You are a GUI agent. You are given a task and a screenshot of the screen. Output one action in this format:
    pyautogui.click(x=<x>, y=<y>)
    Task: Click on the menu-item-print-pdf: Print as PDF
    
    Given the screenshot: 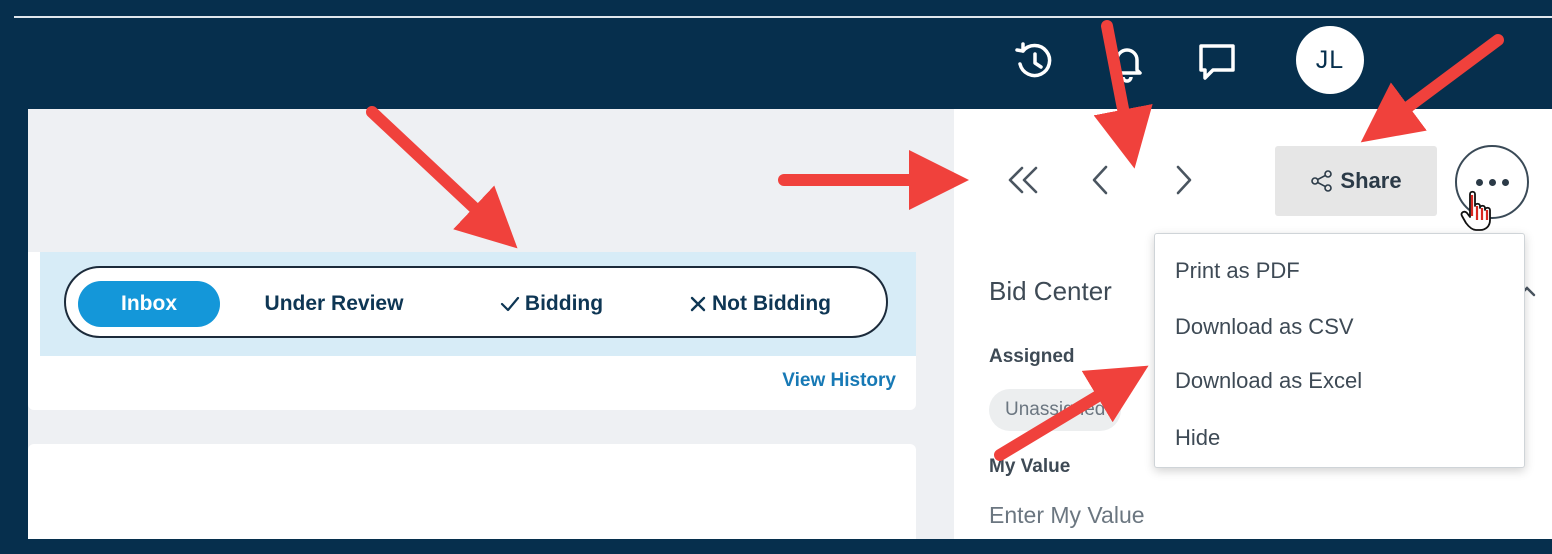 What is the action you would take?
    pyautogui.click(x=1237, y=271)
    